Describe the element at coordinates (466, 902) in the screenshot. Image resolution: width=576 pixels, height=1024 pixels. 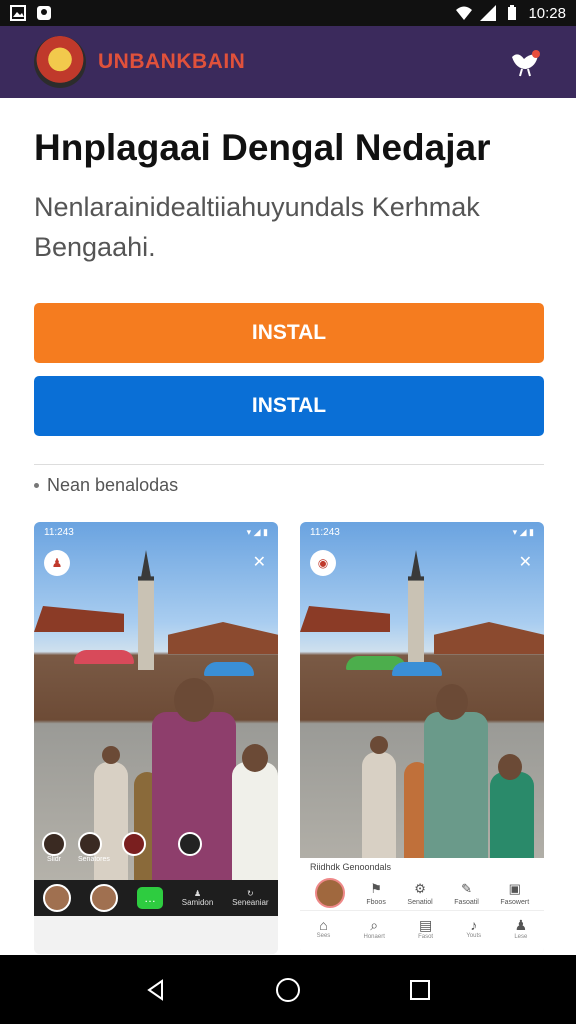
I see `action-label: Fasoatil` at that location.